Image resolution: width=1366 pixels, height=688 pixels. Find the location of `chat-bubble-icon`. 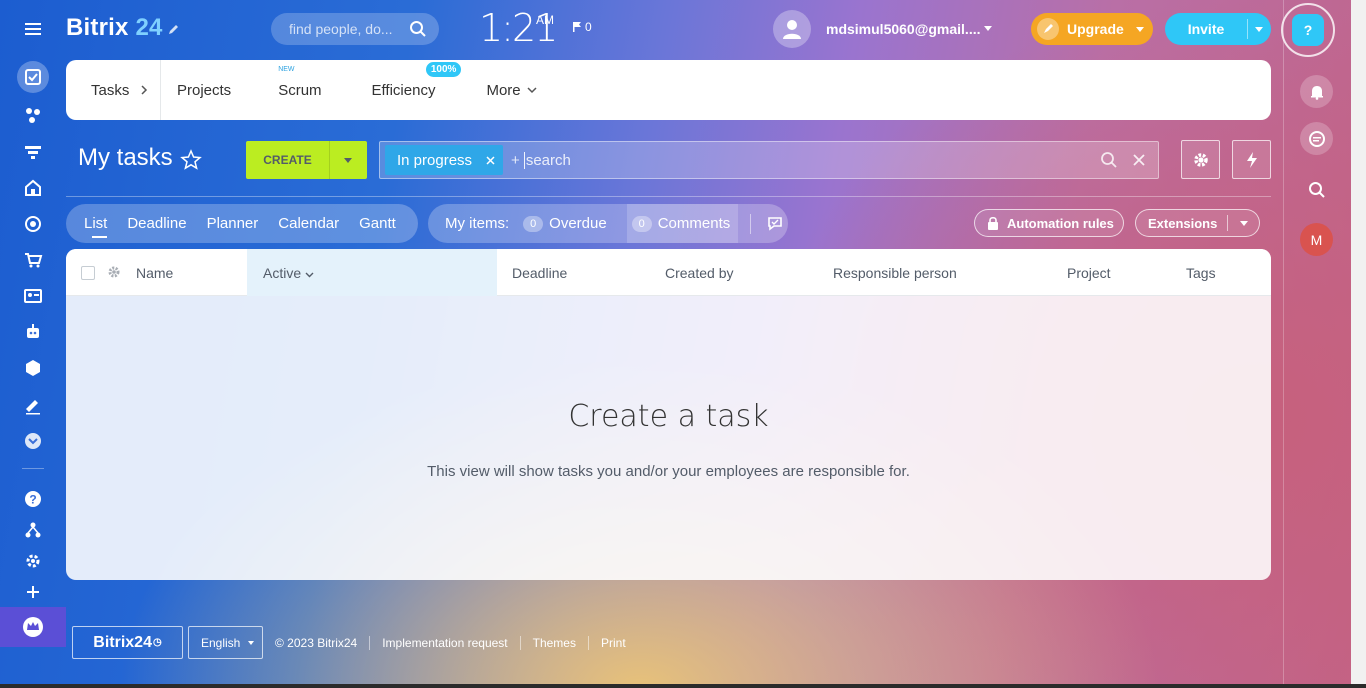

chat-bubble-icon is located at coordinates (1316, 138).